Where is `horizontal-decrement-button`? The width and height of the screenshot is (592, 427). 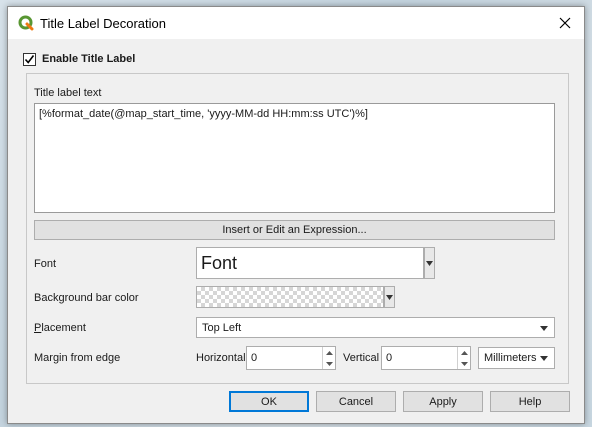 horizontal-decrement-button is located at coordinates (329, 363).